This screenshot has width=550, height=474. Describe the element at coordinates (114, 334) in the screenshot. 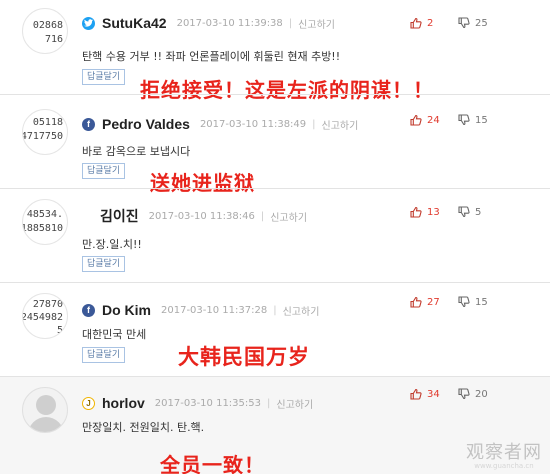

I see `comment-text: 대한민국 만세` at that location.